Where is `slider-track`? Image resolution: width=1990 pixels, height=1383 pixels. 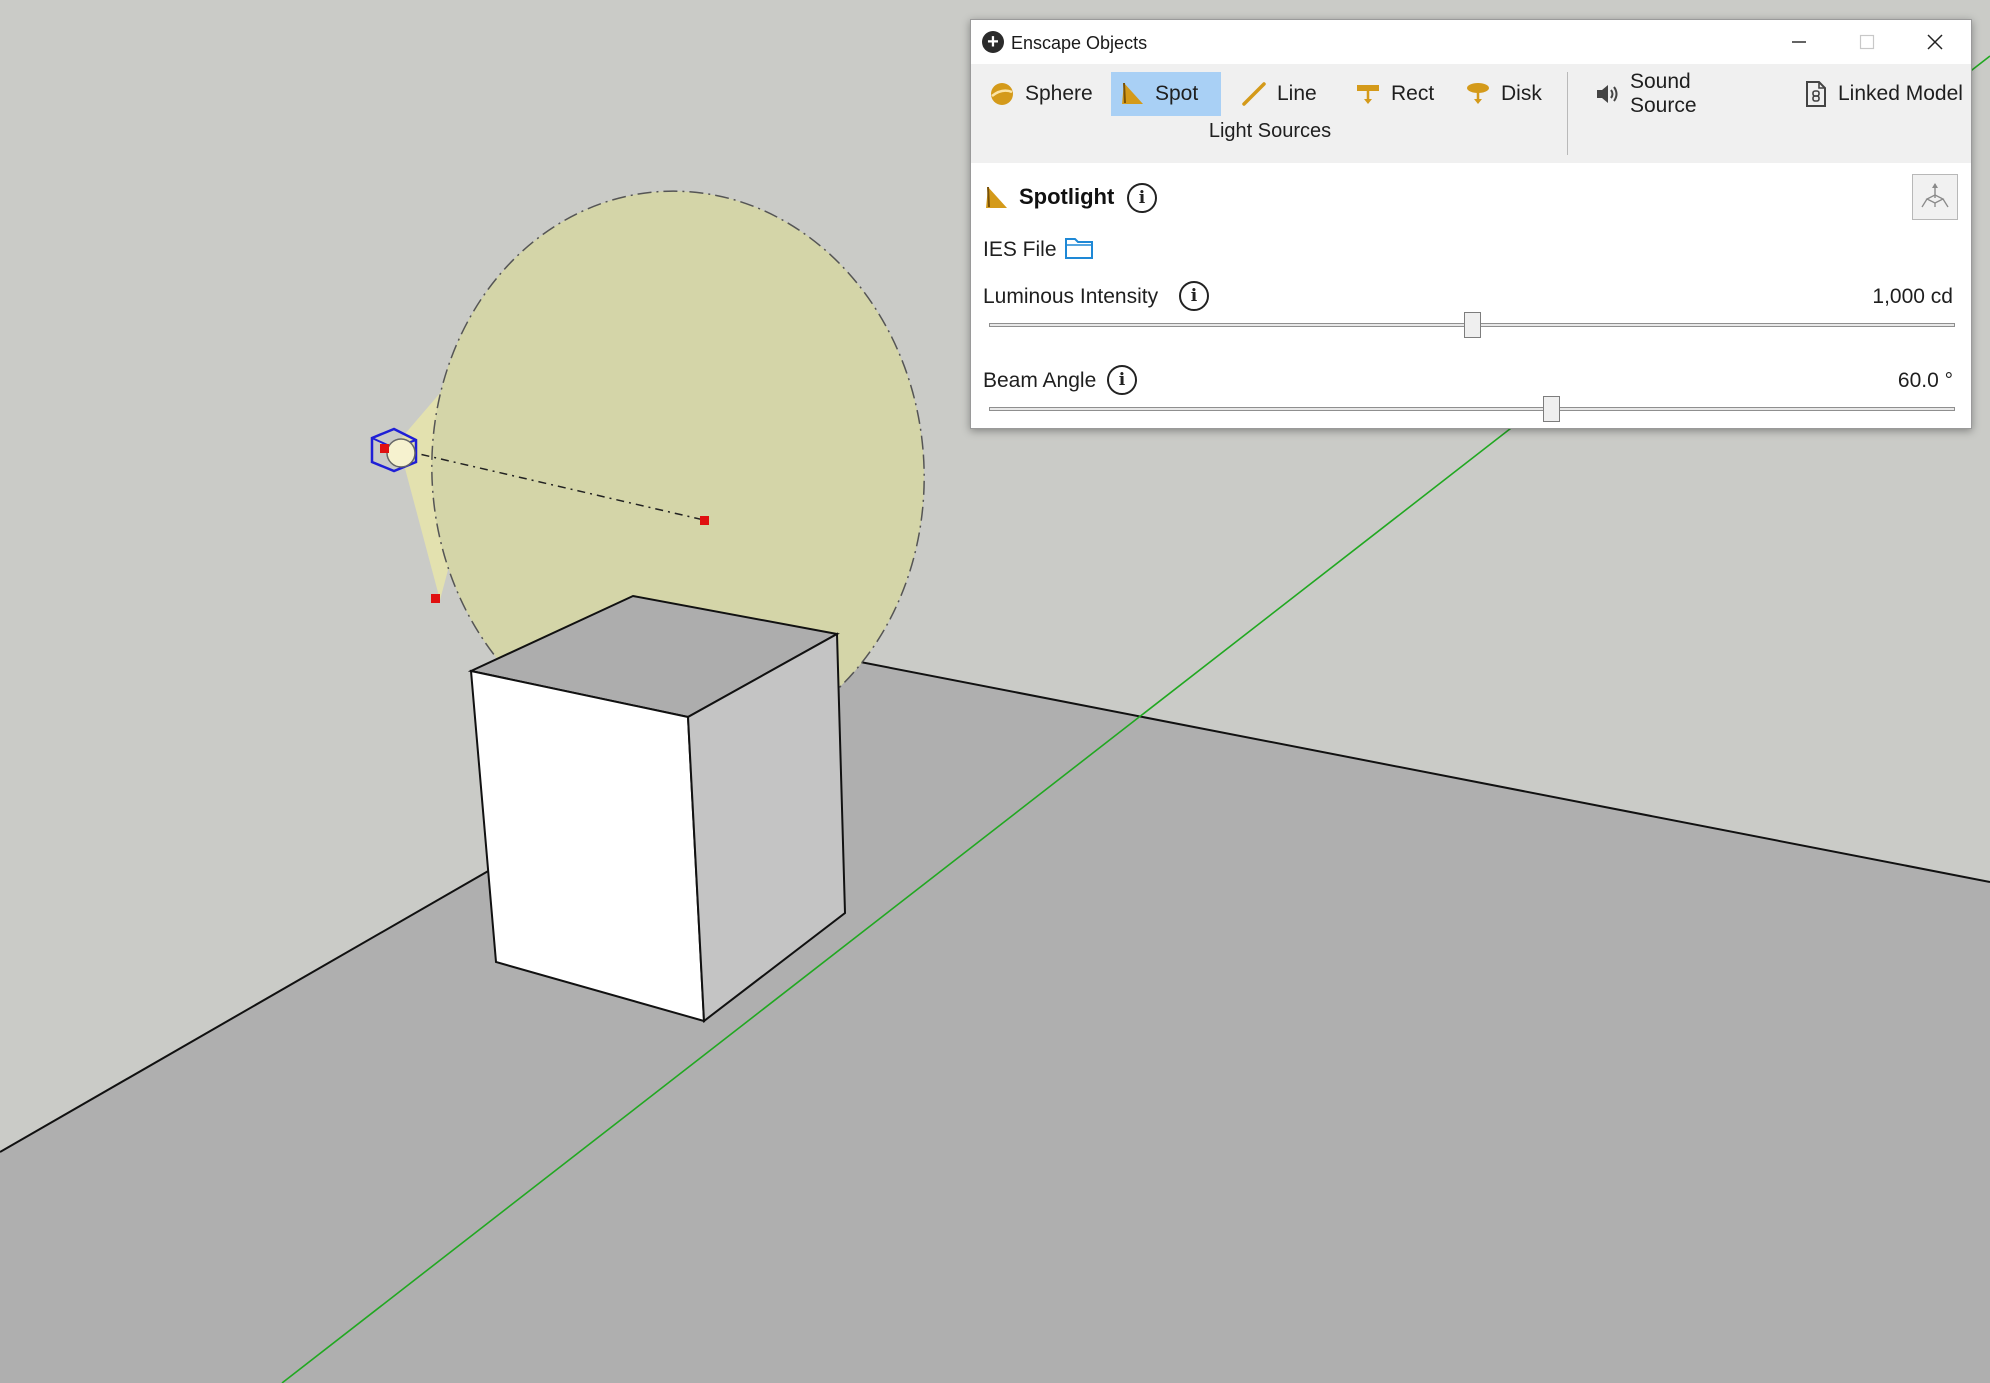
slider-track is located at coordinates (1472, 409).